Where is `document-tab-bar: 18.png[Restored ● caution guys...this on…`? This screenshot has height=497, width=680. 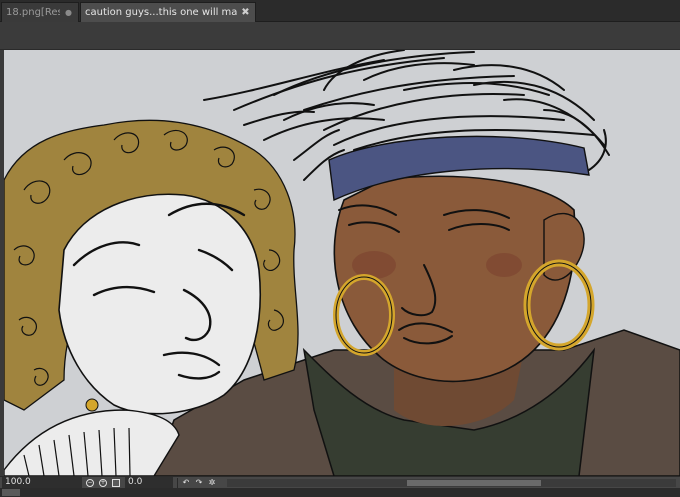
document-tab-bar: 18.png[Restored ● caution guys...this on… is located at coordinates (340, 11).